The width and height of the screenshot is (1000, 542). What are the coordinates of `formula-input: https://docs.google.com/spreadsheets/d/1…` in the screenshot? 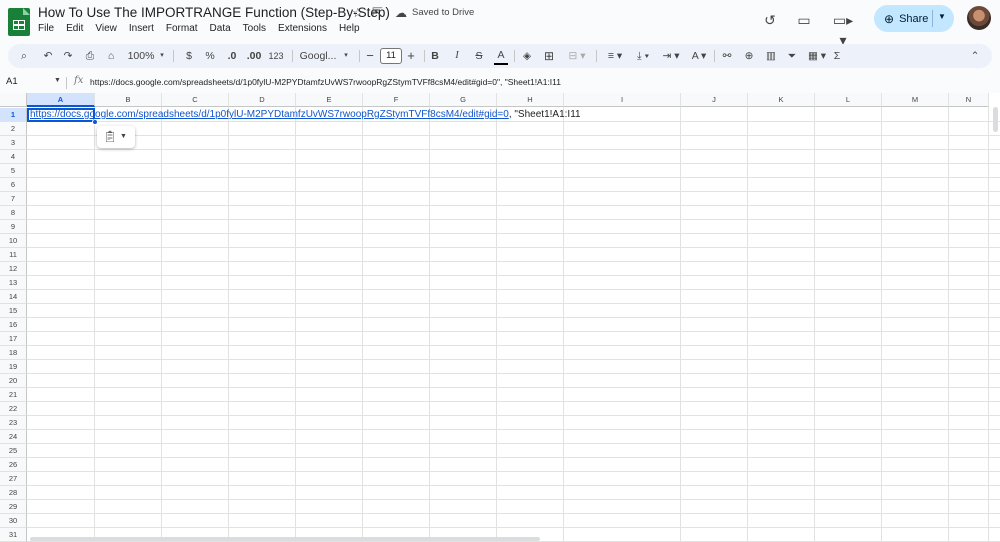 It's located at (325, 82).